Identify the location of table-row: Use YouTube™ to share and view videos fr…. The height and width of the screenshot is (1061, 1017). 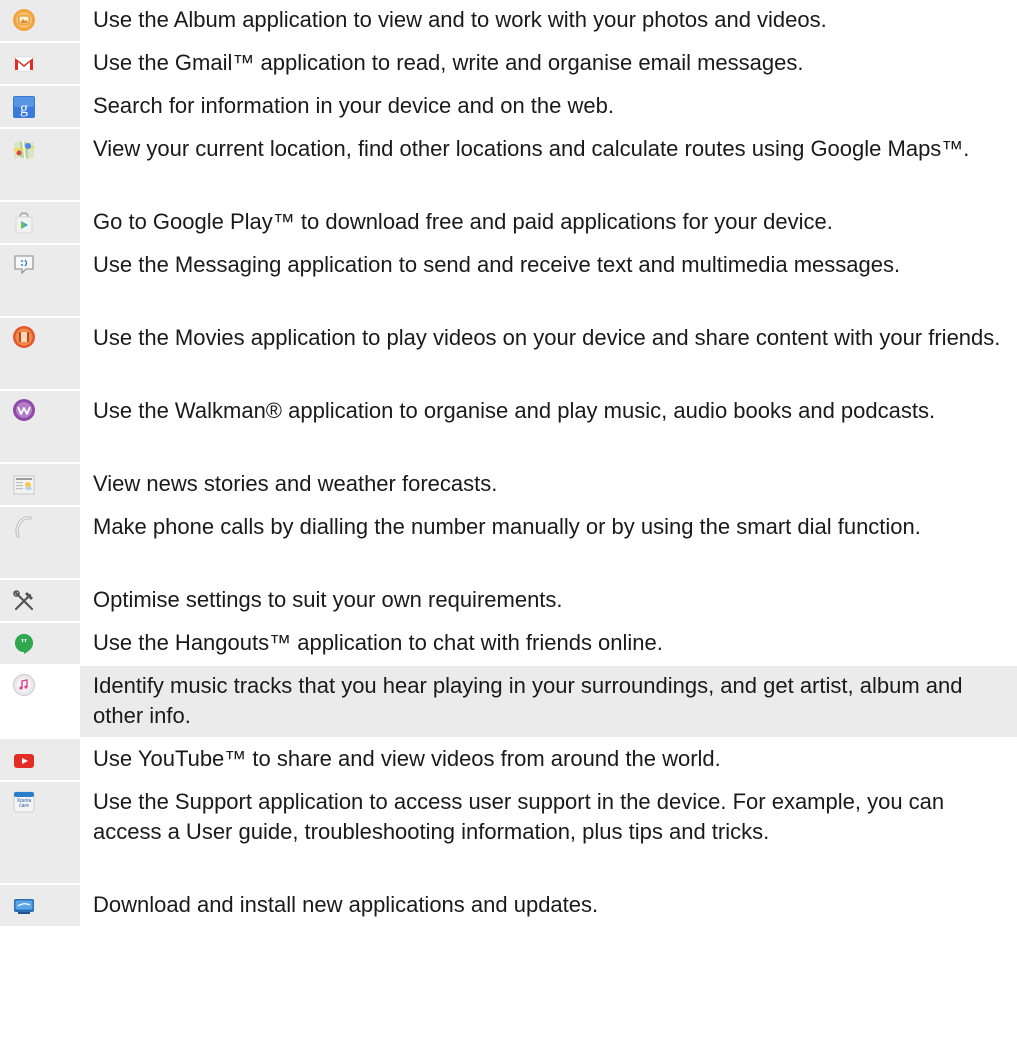
(508, 760).